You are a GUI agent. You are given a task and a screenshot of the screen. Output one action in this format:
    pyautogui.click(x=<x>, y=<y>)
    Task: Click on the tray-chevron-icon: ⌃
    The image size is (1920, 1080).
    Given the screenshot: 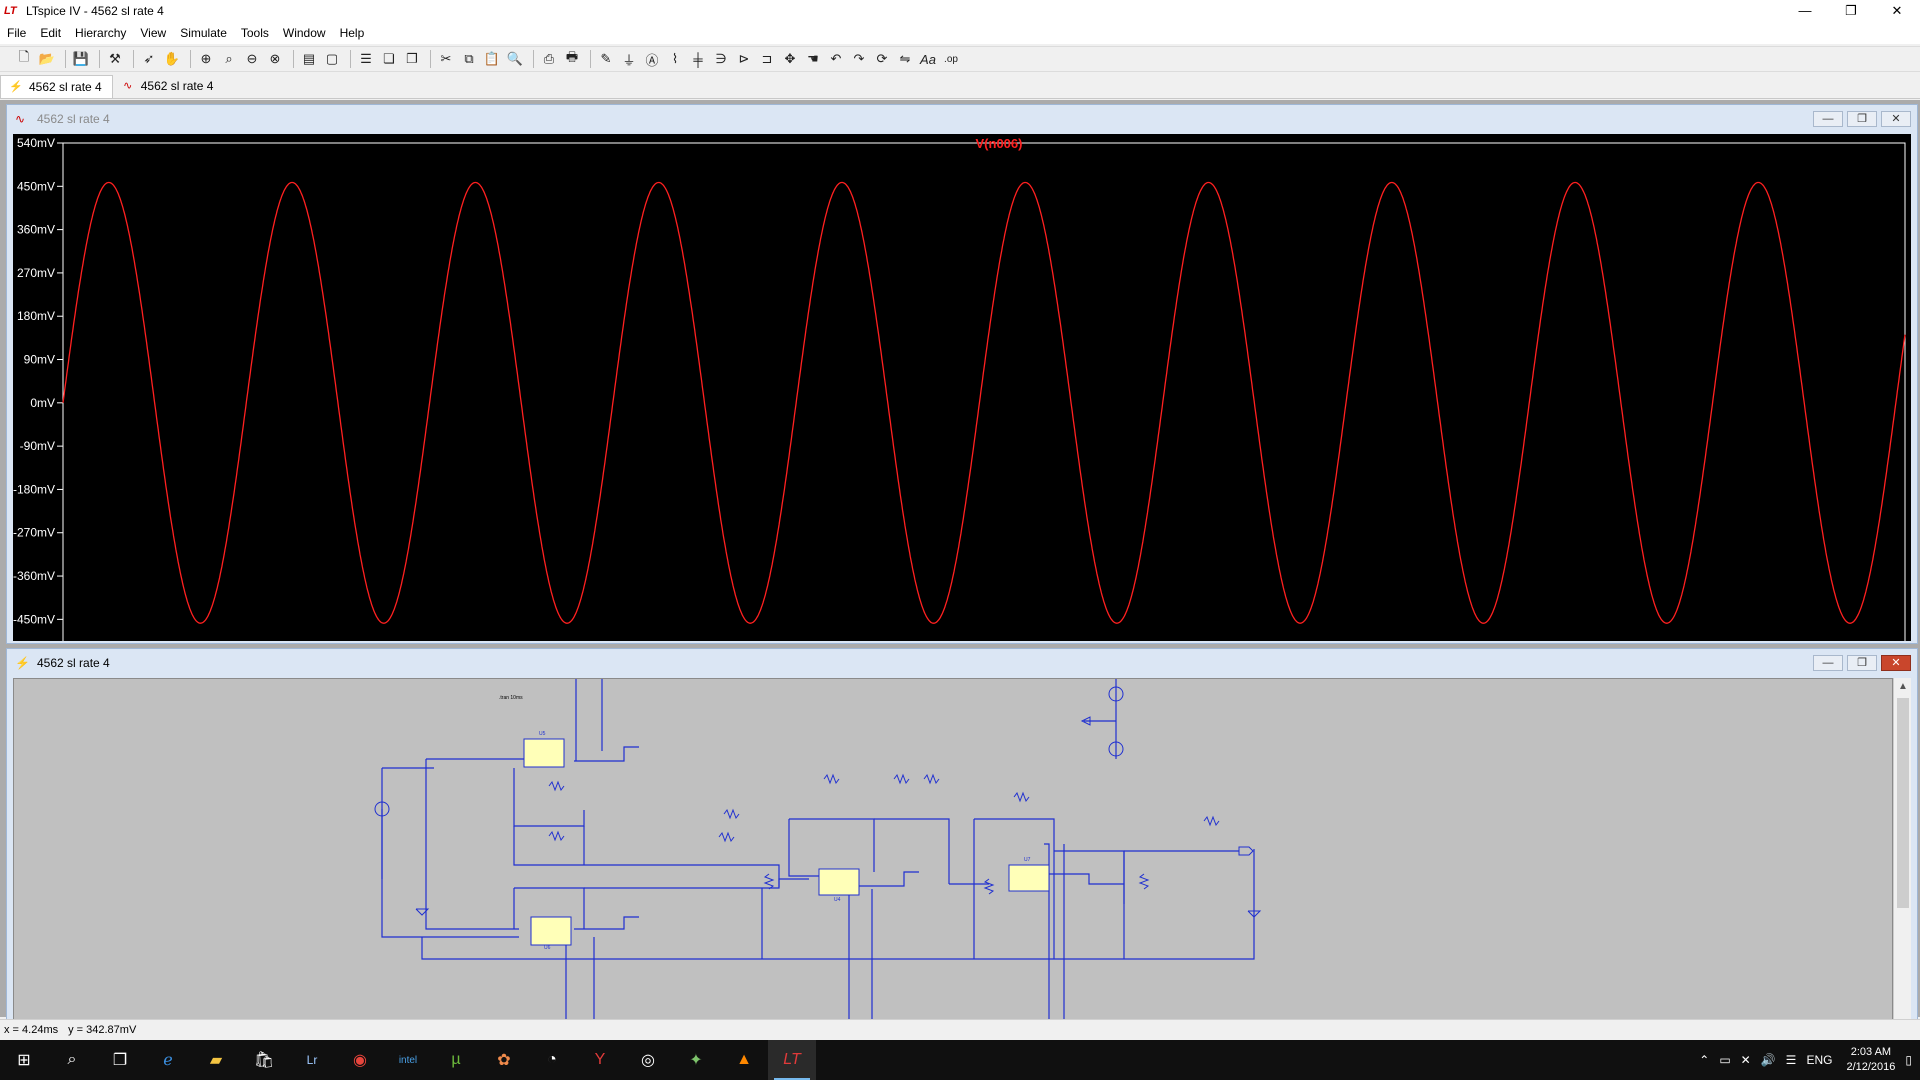 What is the action you would take?
    pyautogui.click(x=1704, y=1060)
    